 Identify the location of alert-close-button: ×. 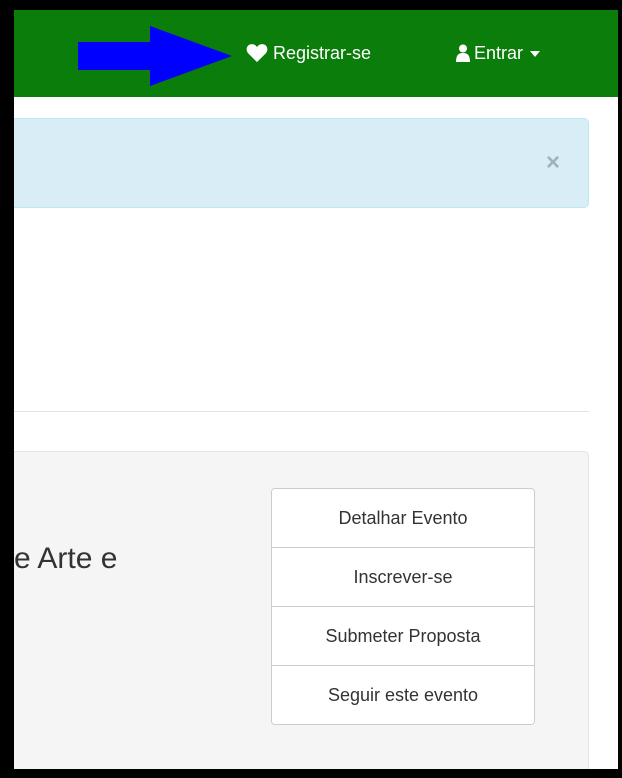
(553, 163).